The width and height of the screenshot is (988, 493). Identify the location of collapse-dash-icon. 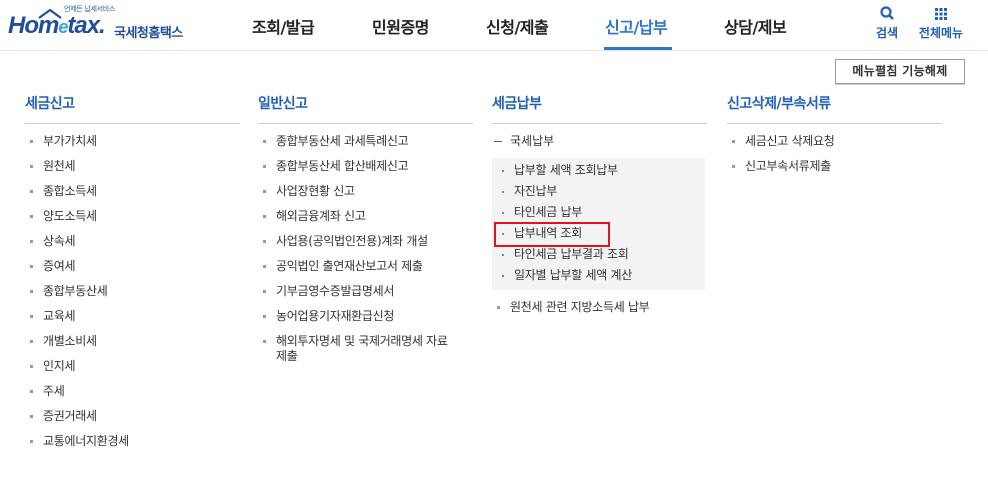
(498, 141).